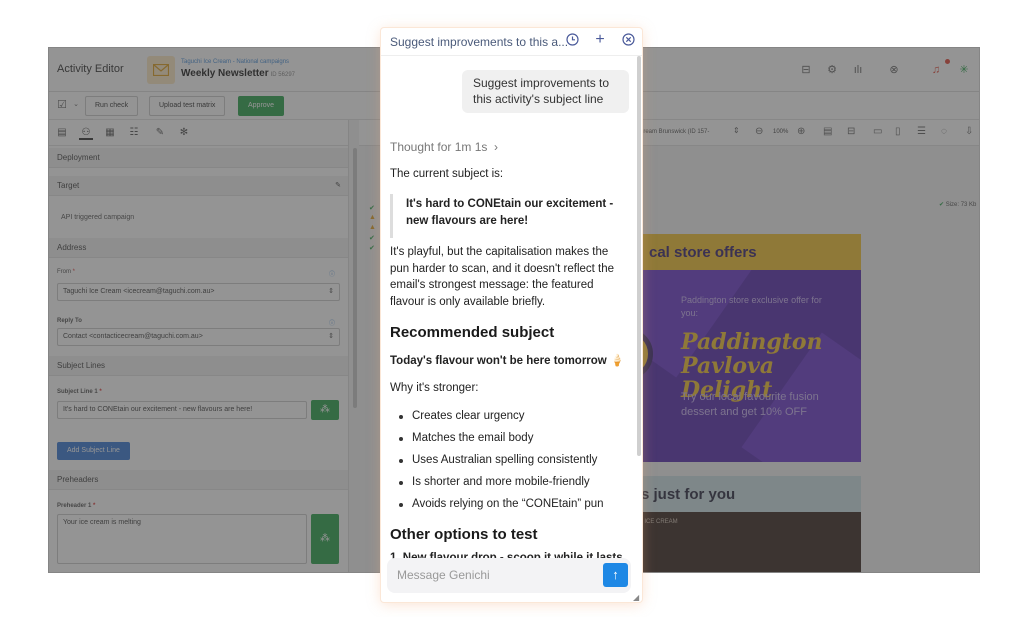 This screenshot has width=1024, height=617. I want to click on approve-button: Approve, so click(261, 106).